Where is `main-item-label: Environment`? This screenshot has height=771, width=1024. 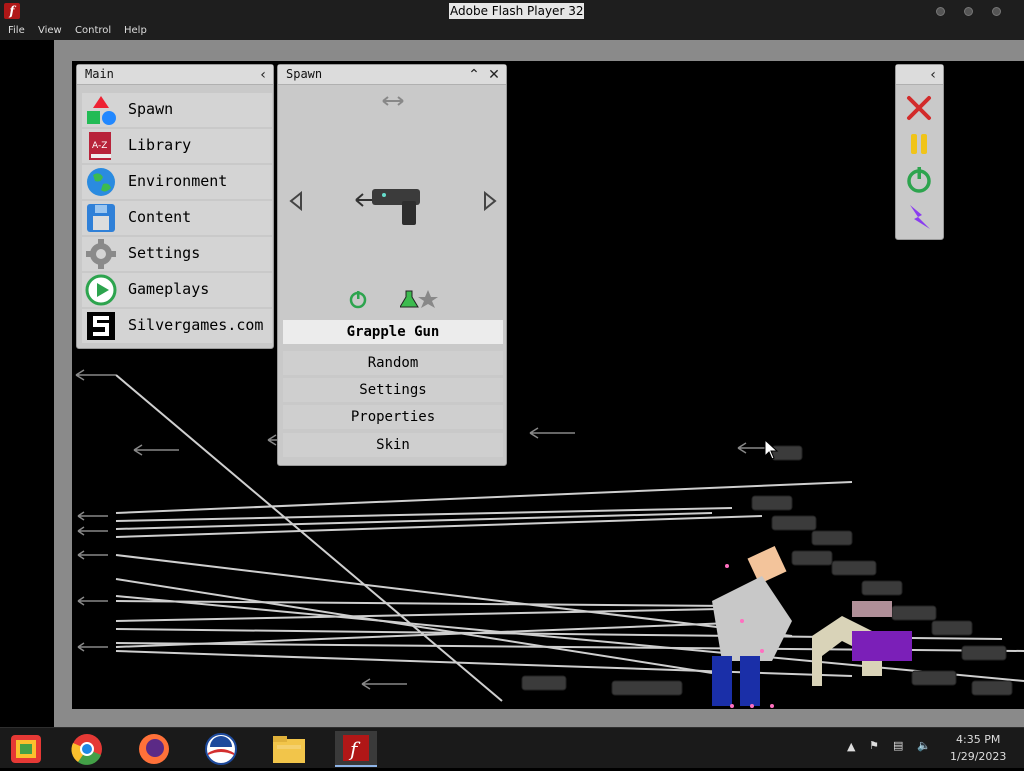 main-item-label: Environment is located at coordinates (178, 181).